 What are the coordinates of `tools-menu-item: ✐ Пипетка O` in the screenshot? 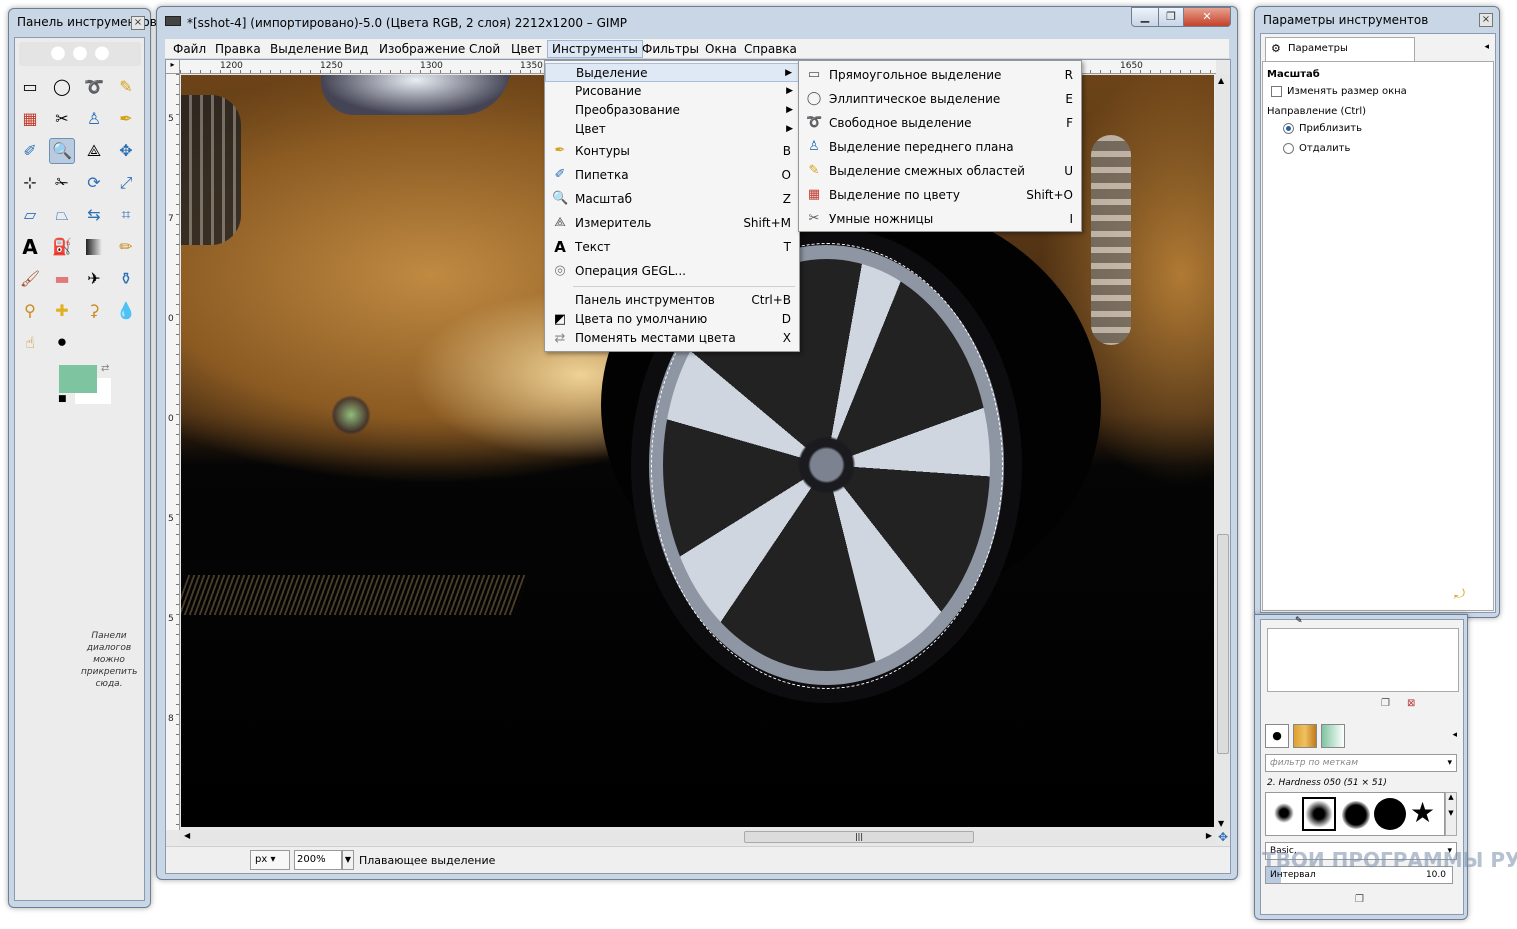 It's located at (672, 175).